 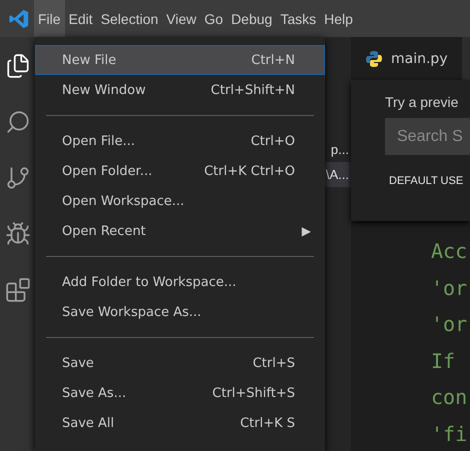 What do you see at coordinates (80, 18) in the screenshot?
I see `menu-title: Edit` at bounding box center [80, 18].